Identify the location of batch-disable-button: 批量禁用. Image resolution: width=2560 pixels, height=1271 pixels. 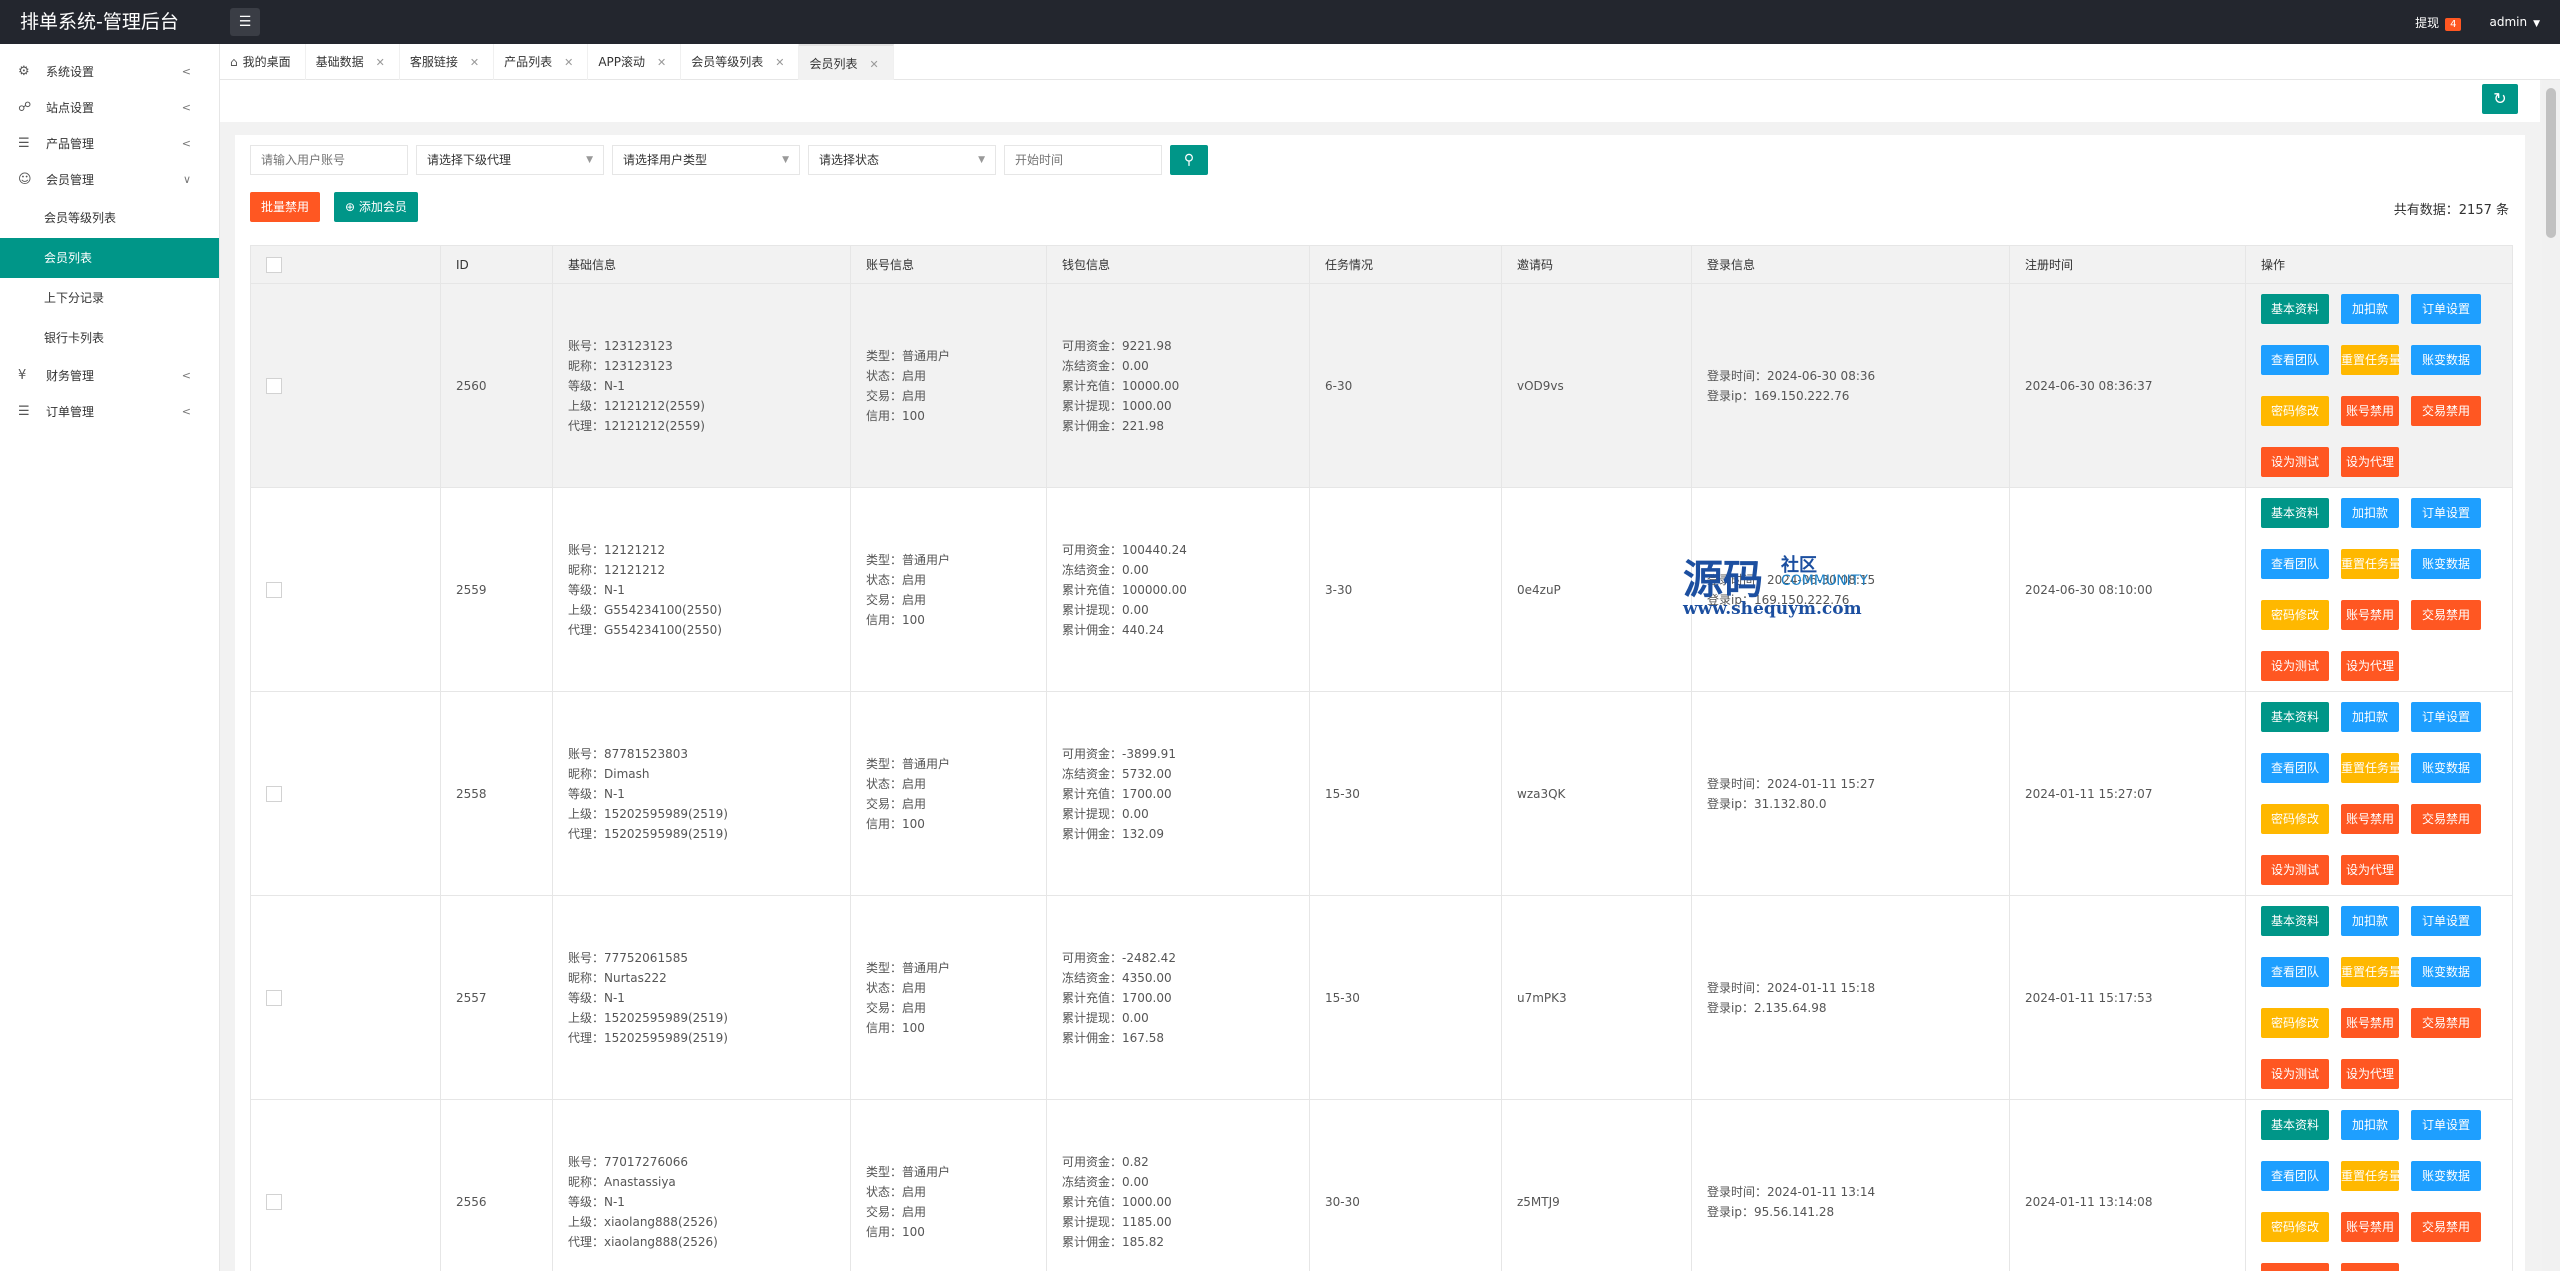
(285, 207).